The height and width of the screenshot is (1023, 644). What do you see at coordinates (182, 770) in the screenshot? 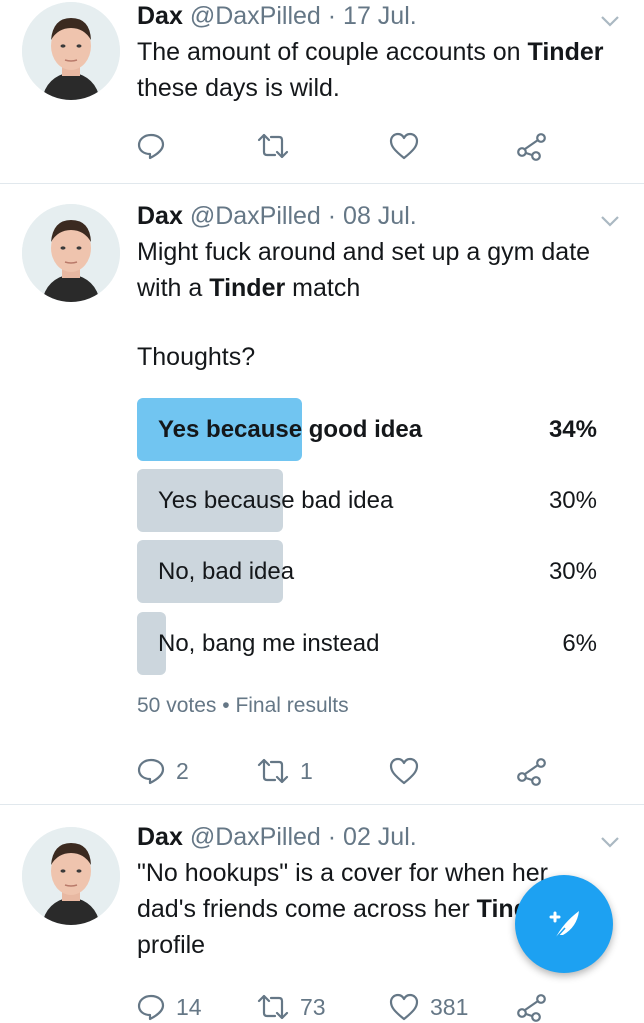
I see `reply-count: 2` at bounding box center [182, 770].